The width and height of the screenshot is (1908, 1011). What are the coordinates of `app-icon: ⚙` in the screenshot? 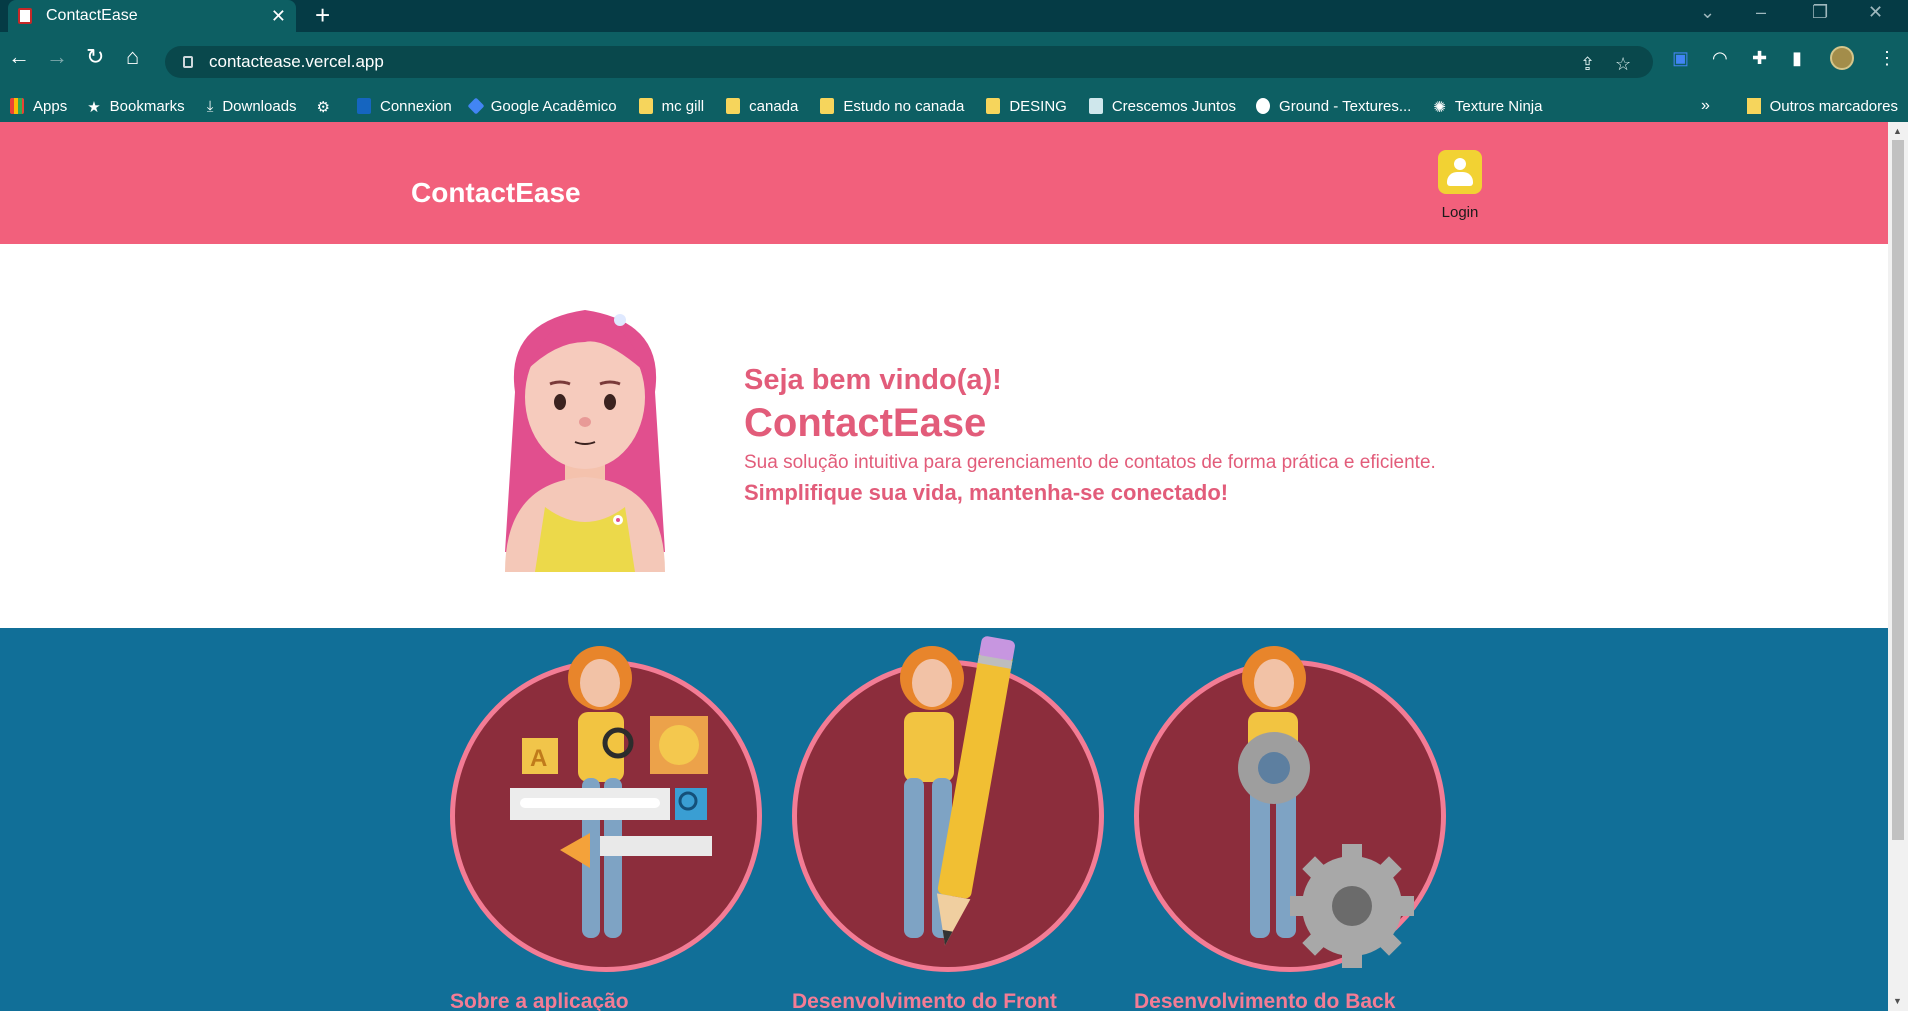 It's located at (323, 107).